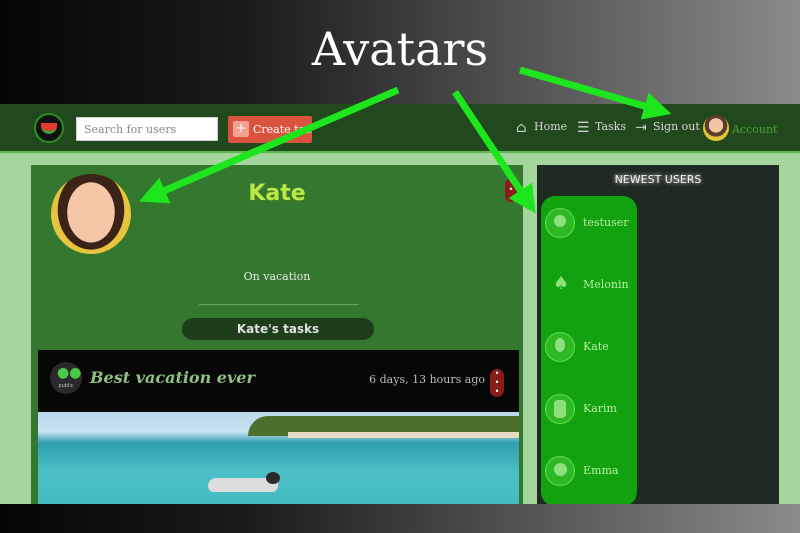 The height and width of the screenshot is (533, 800). I want to click on user-item: Emma, so click(590, 472).